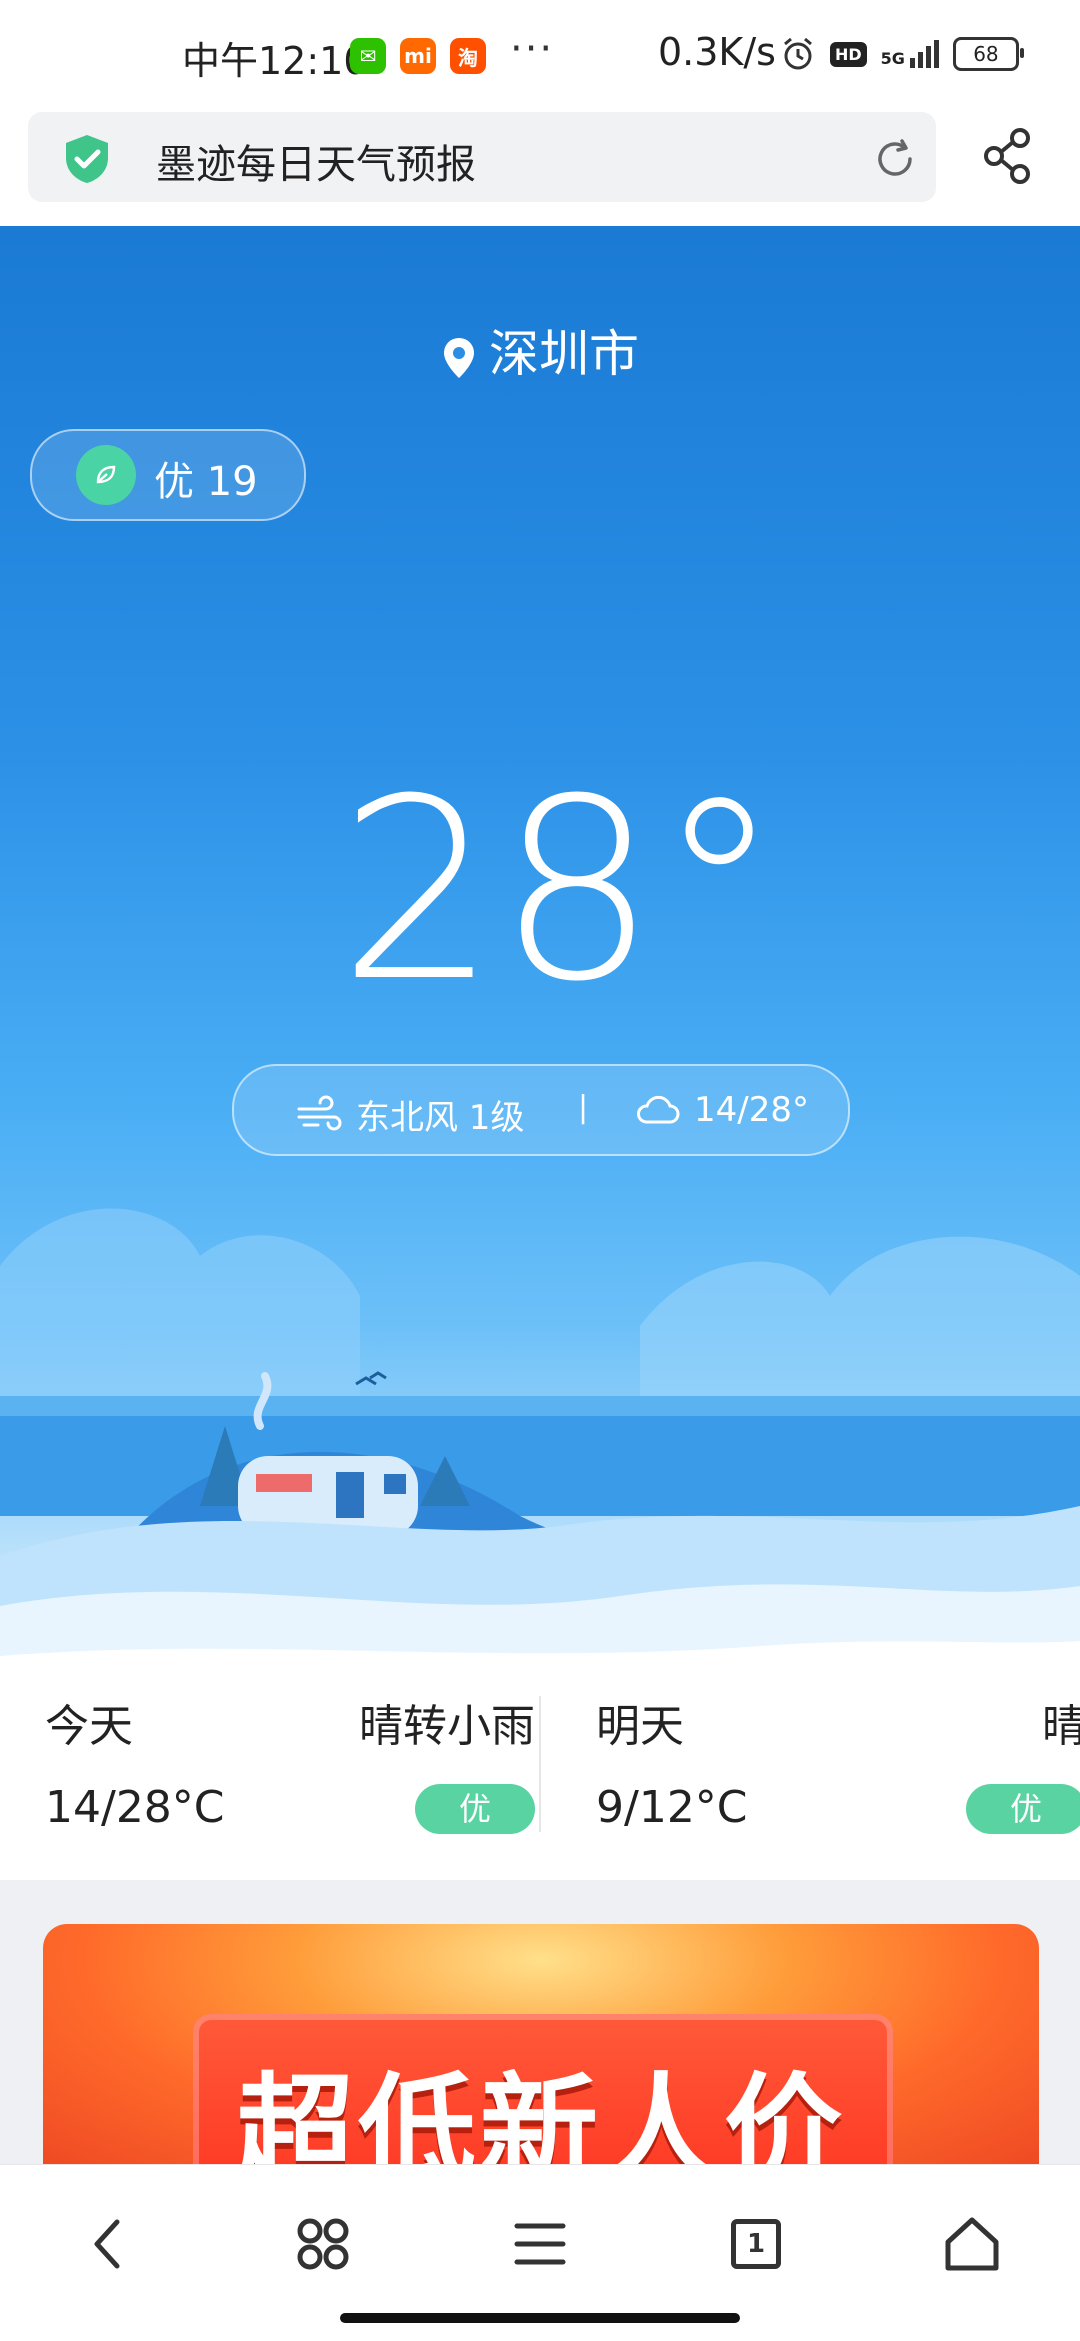 The image size is (1080, 2341). Describe the element at coordinates (848, 54) in the screenshot. I see `hd-badge: HD` at that location.